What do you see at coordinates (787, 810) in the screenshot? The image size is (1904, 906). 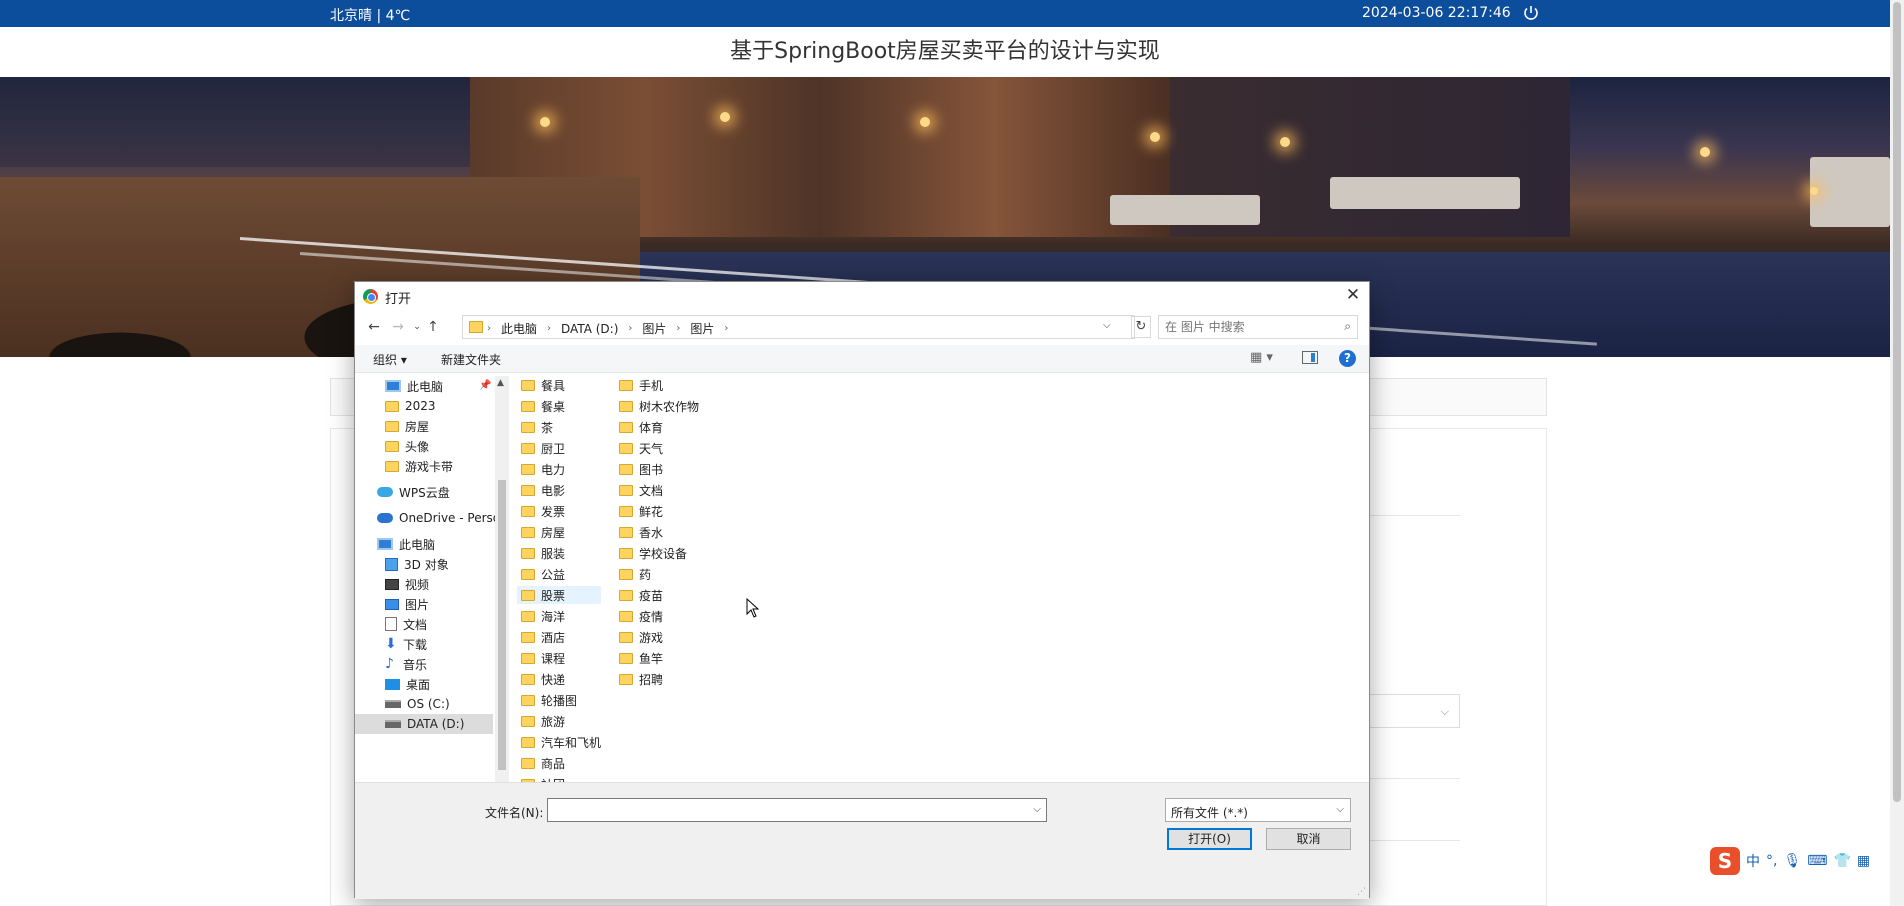 I see `filename-input` at bounding box center [787, 810].